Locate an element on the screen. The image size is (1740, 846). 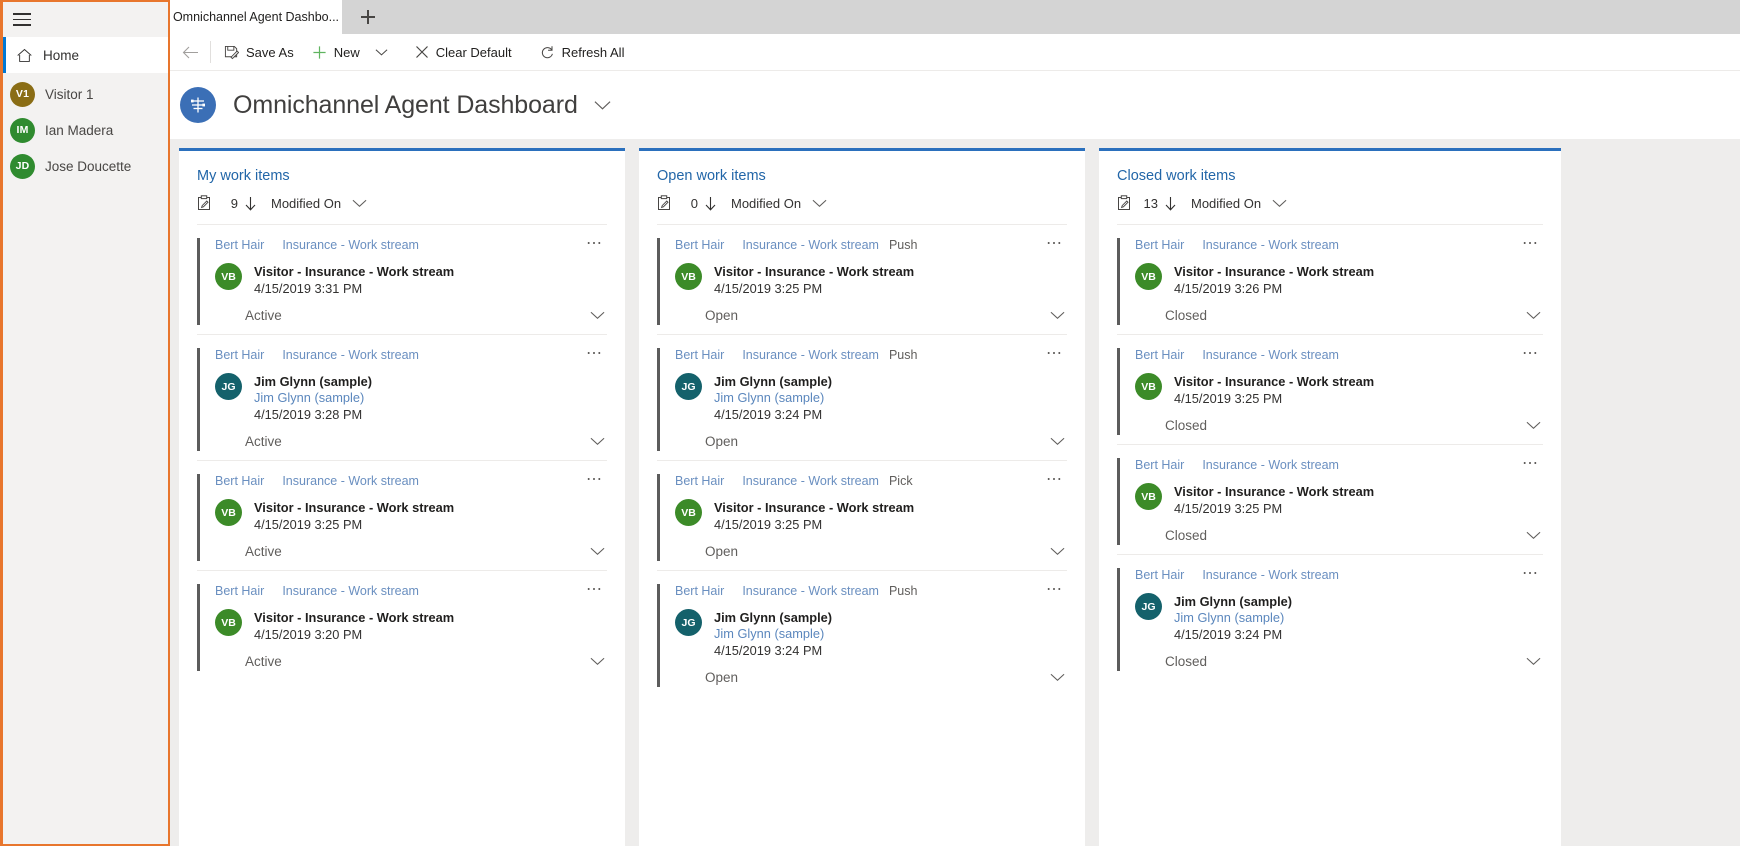
new-dropdown-button is located at coordinates (381, 52).